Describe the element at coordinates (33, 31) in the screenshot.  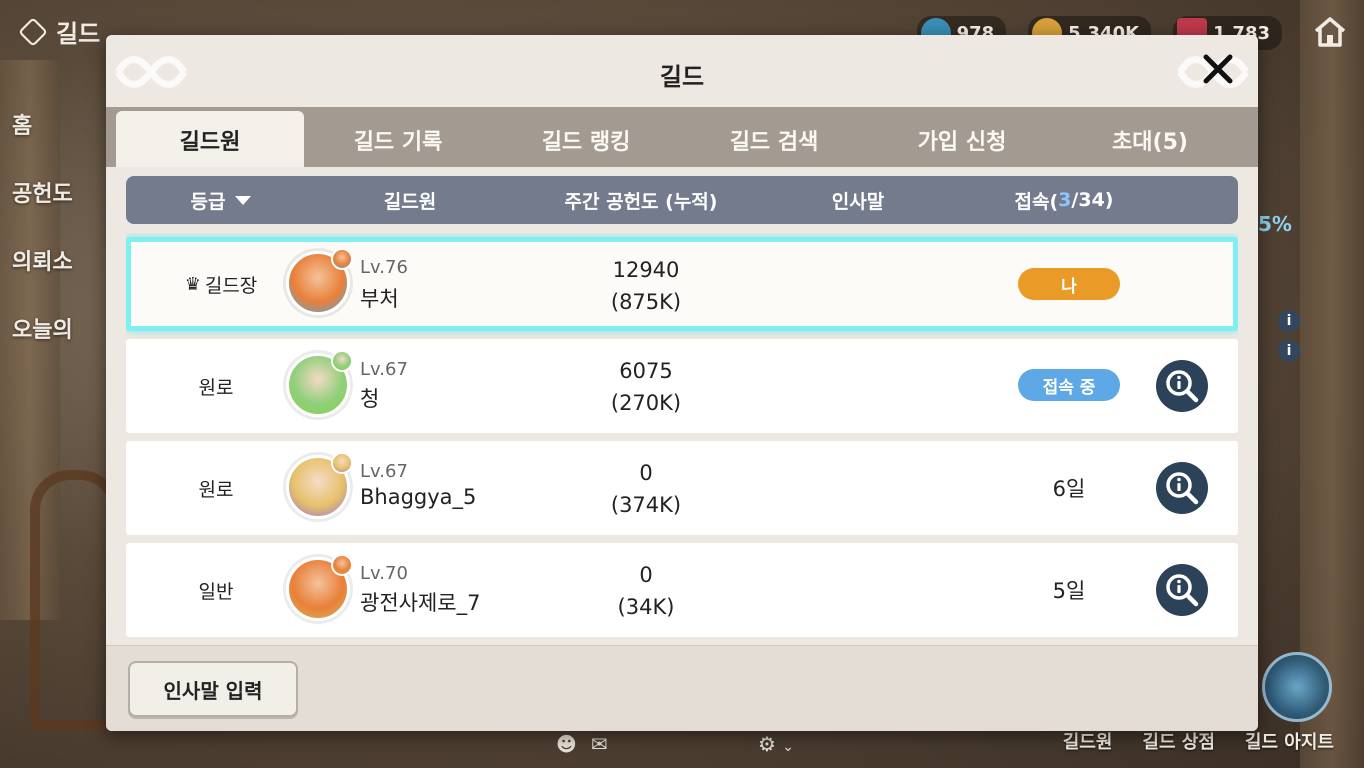
I see `back-arrow-icon` at that location.